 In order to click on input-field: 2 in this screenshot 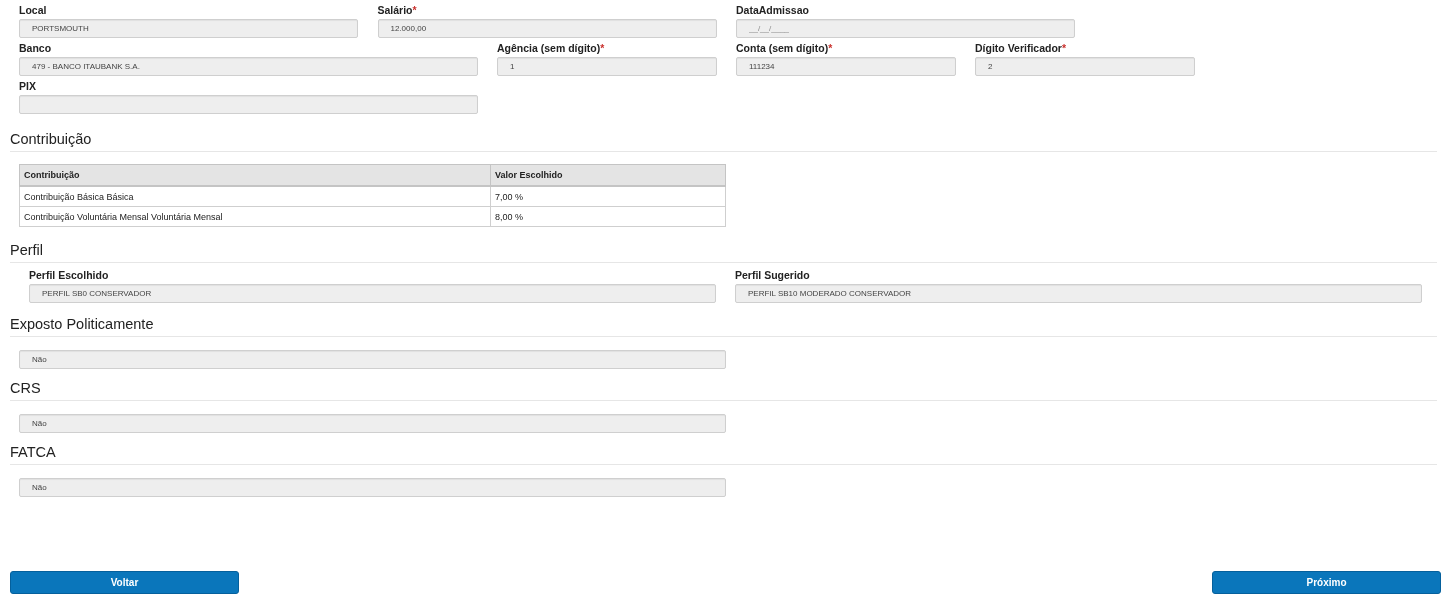, I will do `click(1085, 66)`.